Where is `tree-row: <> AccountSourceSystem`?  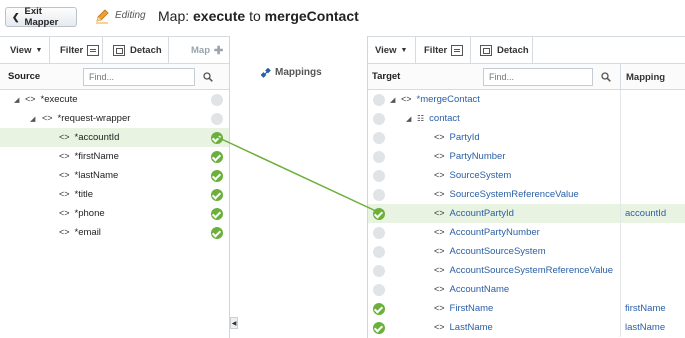 tree-row: <> AccountSourceSystem is located at coordinates (526, 251).